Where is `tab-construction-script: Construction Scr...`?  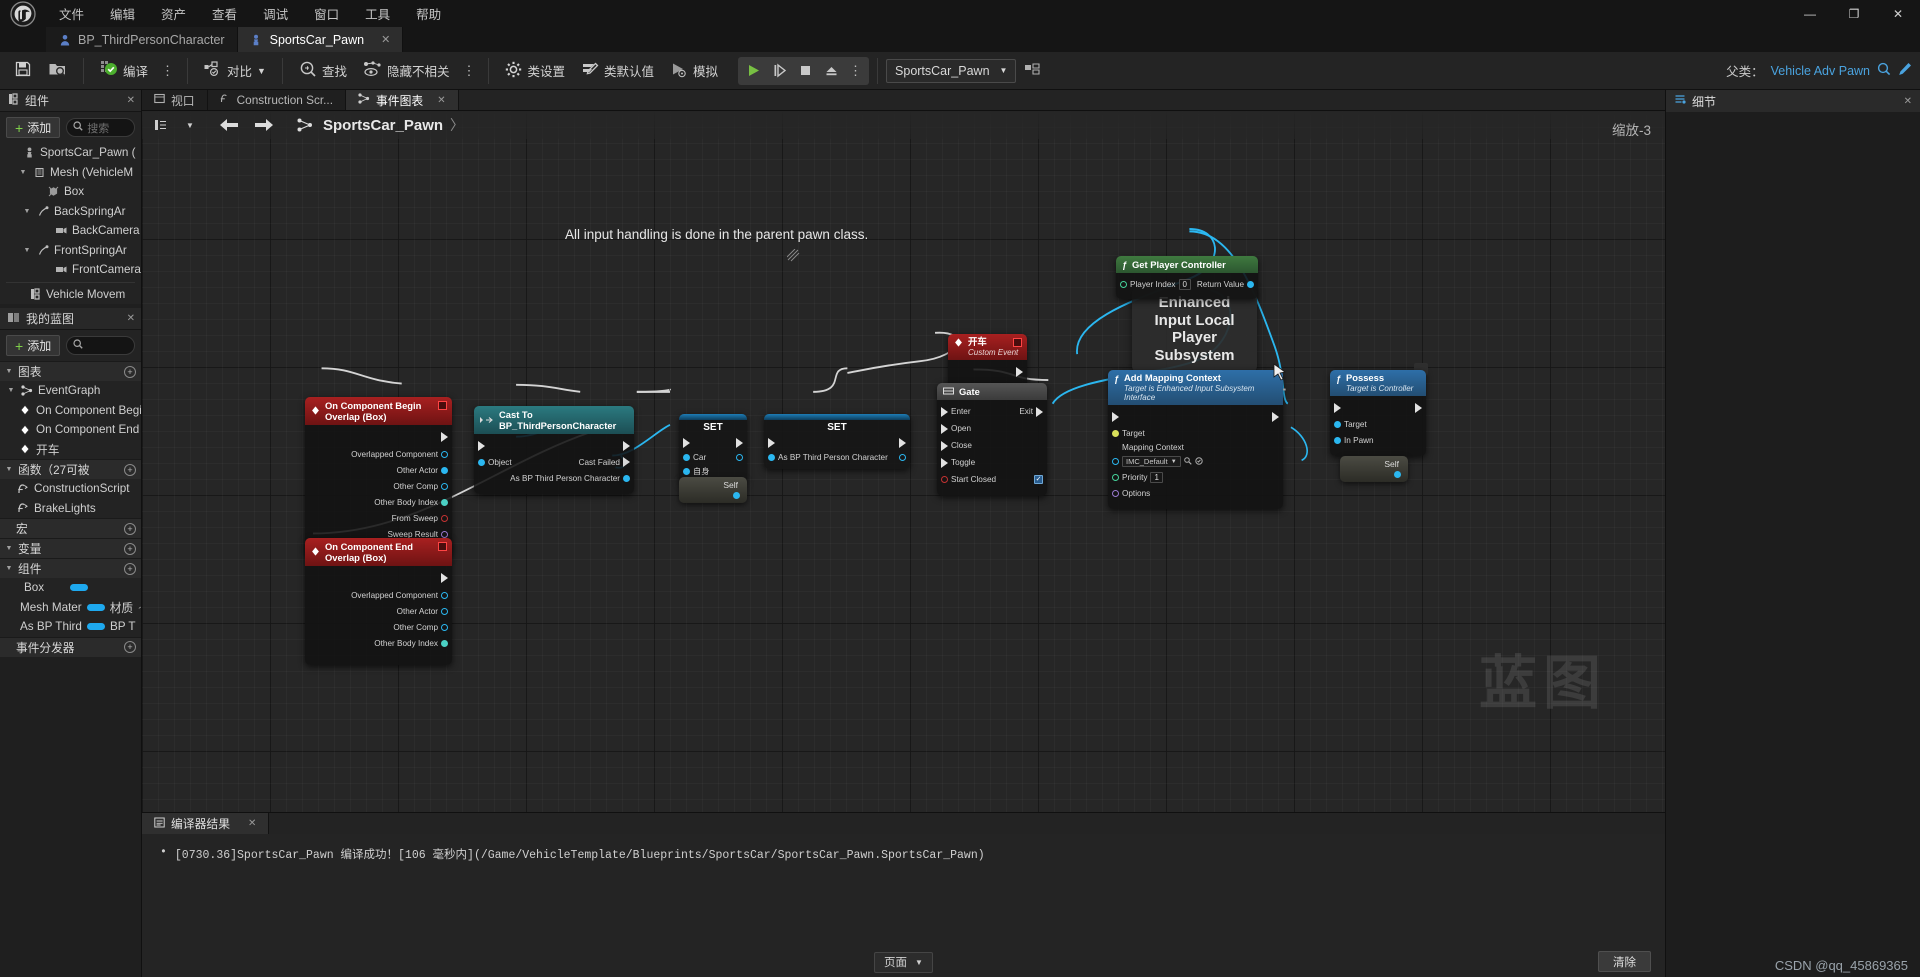
tab-construction-script: Construction Scr... is located at coordinates (276, 100).